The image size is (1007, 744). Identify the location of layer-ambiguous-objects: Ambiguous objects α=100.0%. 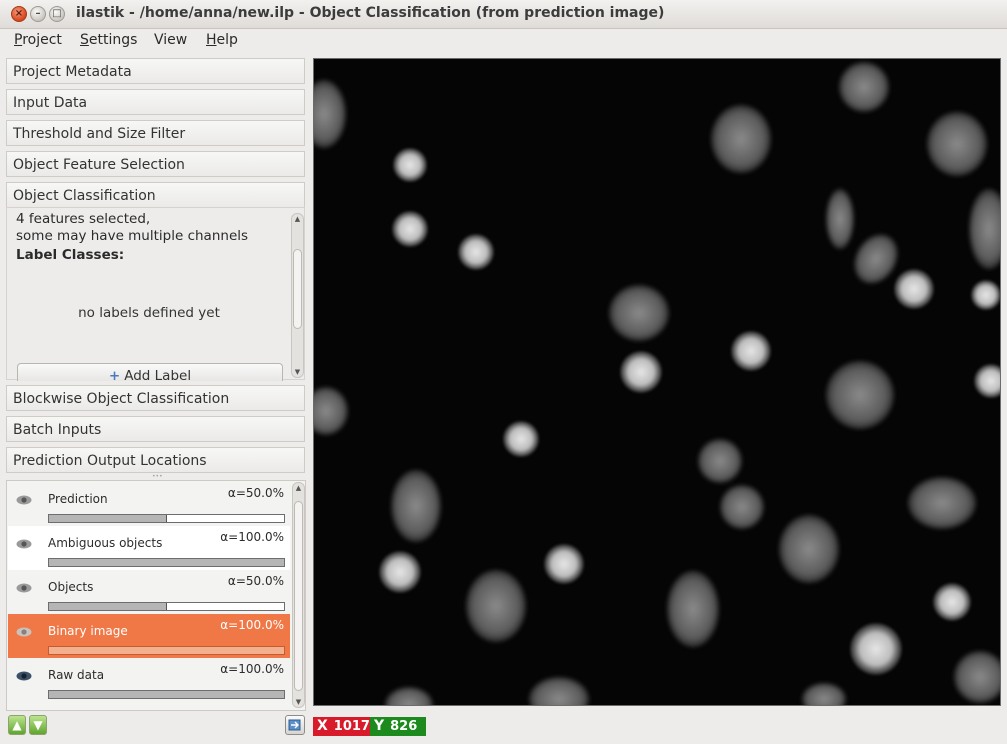
(149, 548).